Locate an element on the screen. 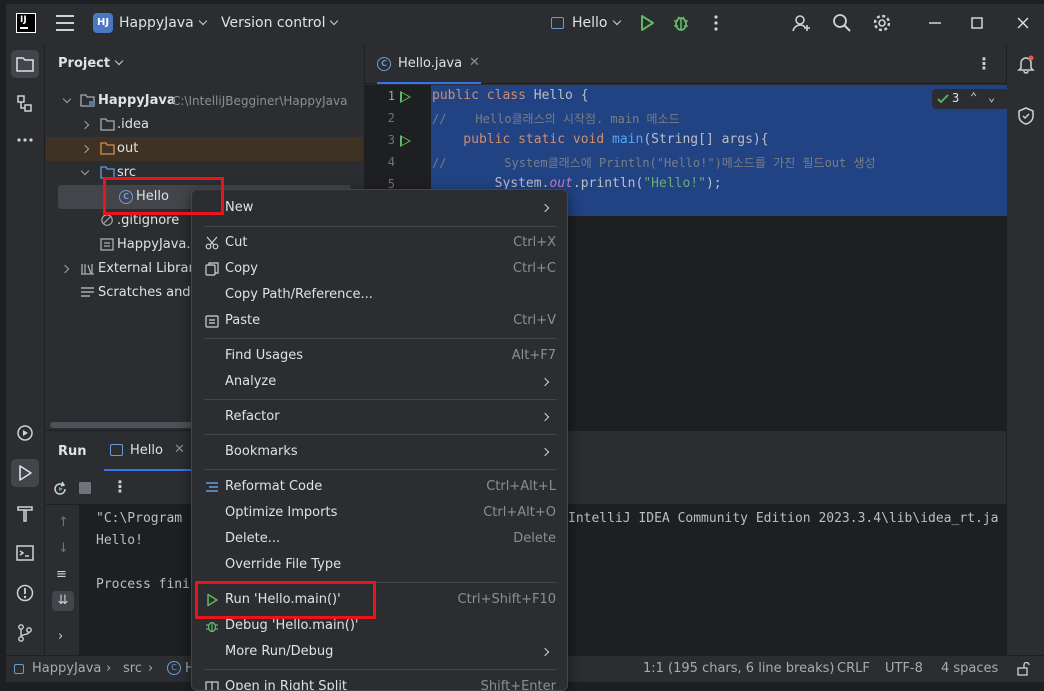 The height and width of the screenshot is (691, 1044). git-tool-button is located at coordinates (25, 633).